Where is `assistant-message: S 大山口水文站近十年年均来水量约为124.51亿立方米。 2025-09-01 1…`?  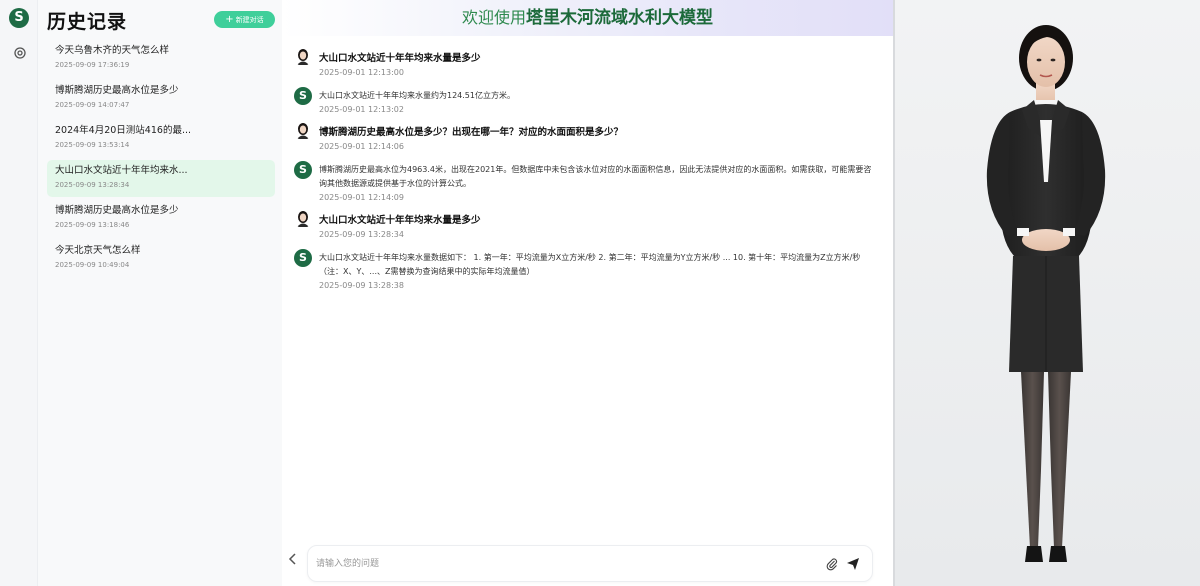 assistant-message: S 大山口水文站近十年年均来水量约为124.51亿立方米。 2025-09-01 1… is located at coordinates (584, 99).